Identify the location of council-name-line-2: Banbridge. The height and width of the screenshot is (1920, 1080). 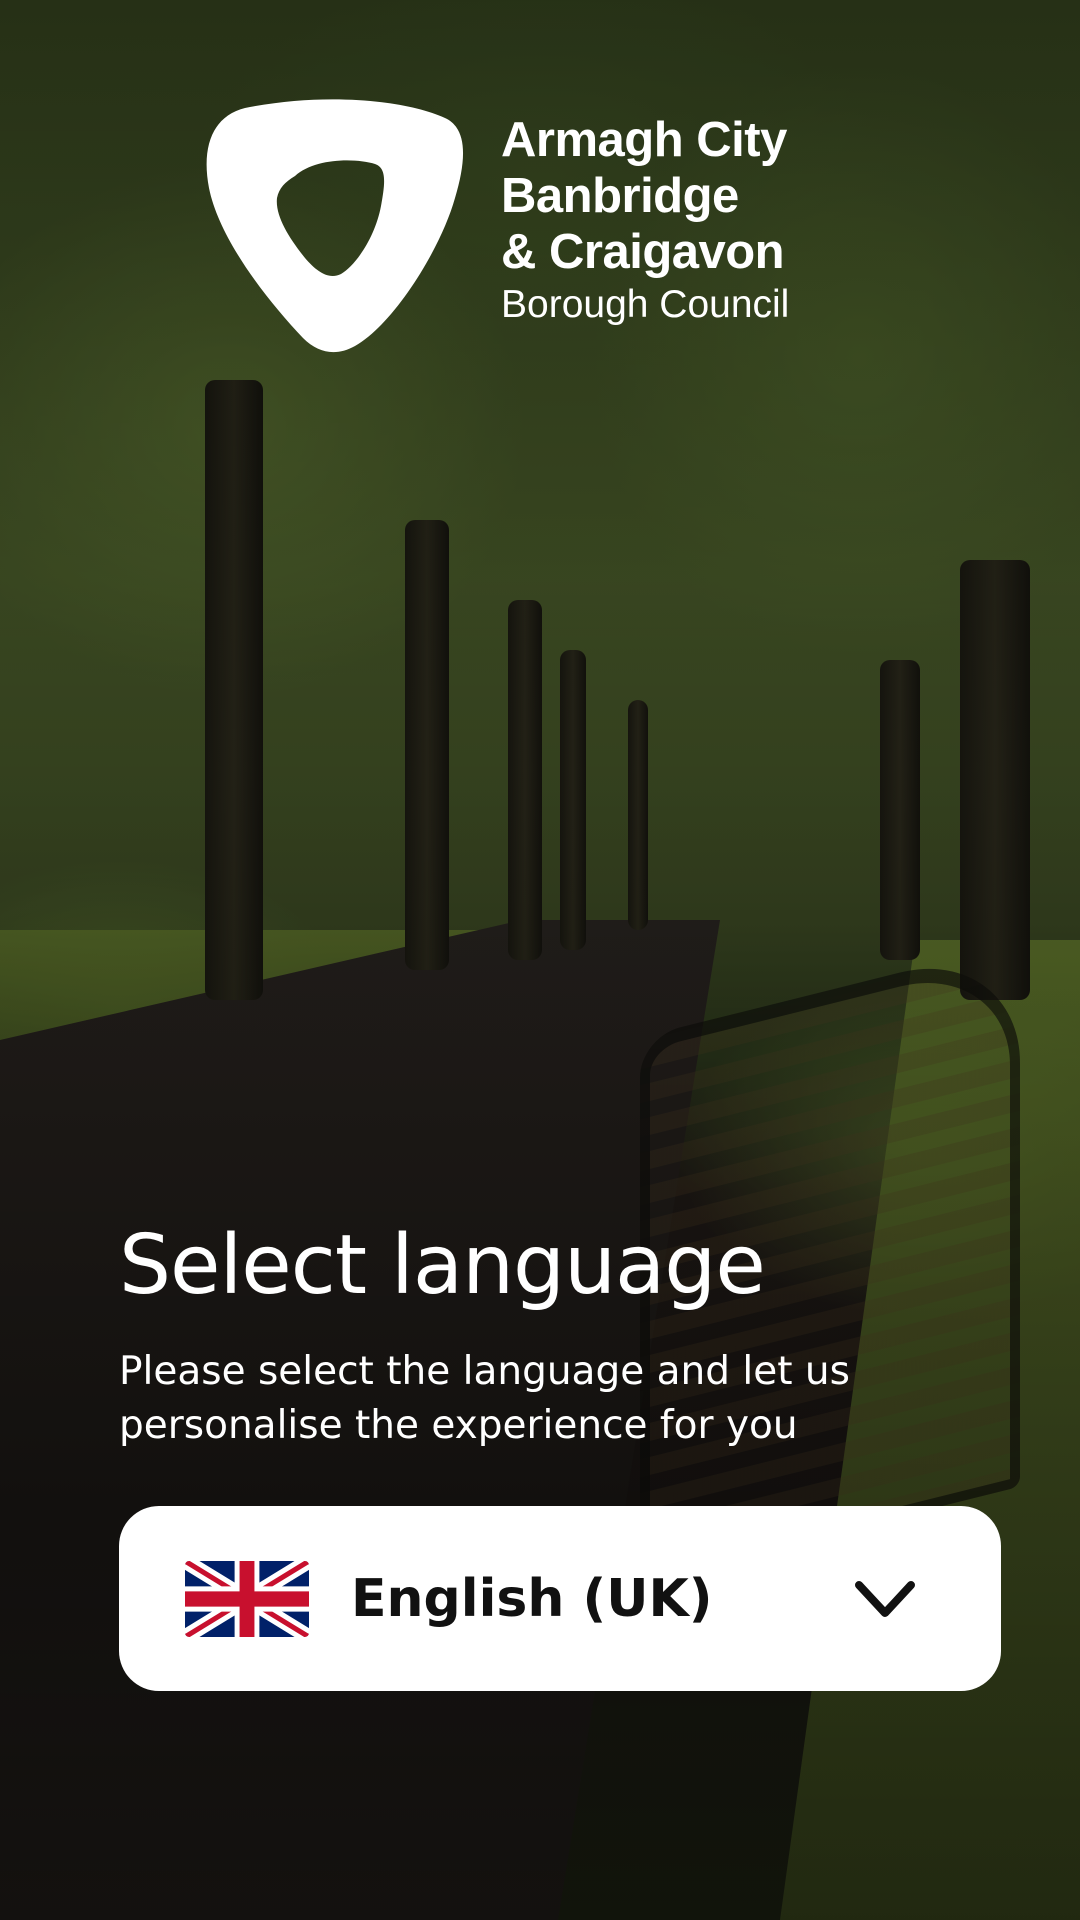
(620, 196).